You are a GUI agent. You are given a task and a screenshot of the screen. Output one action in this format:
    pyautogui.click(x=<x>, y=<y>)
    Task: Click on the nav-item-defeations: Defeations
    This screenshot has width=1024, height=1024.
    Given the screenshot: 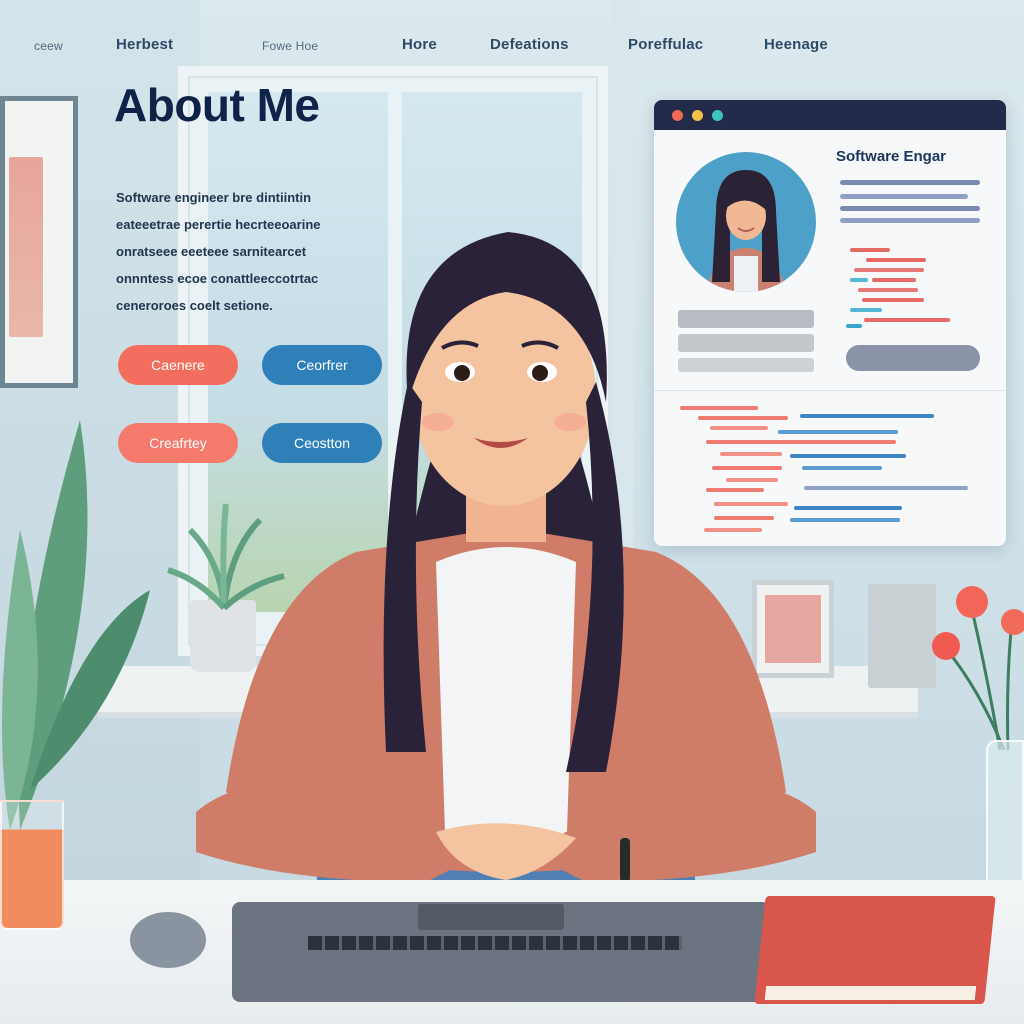 What is the action you would take?
    pyautogui.click(x=529, y=44)
    